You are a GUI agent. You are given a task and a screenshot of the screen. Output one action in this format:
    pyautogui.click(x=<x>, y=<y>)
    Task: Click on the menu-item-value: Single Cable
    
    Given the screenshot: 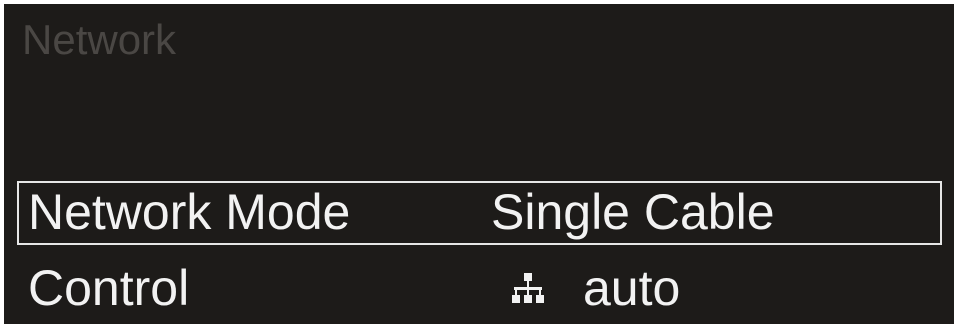 What is the action you would take?
    pyautogui.click(x=633, y=212)
    